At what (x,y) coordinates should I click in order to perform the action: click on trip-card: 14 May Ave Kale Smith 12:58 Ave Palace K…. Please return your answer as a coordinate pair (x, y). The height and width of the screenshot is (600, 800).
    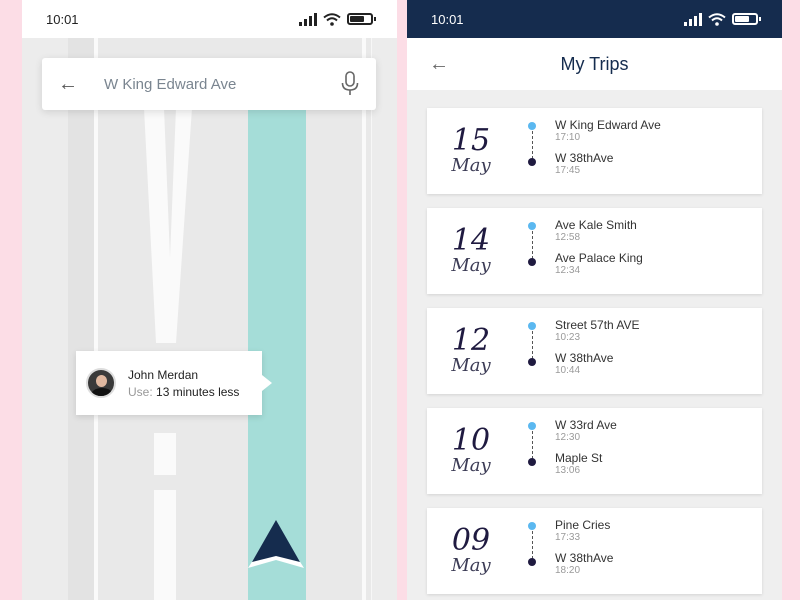
    Looking at the image, I should click on (594, 251).